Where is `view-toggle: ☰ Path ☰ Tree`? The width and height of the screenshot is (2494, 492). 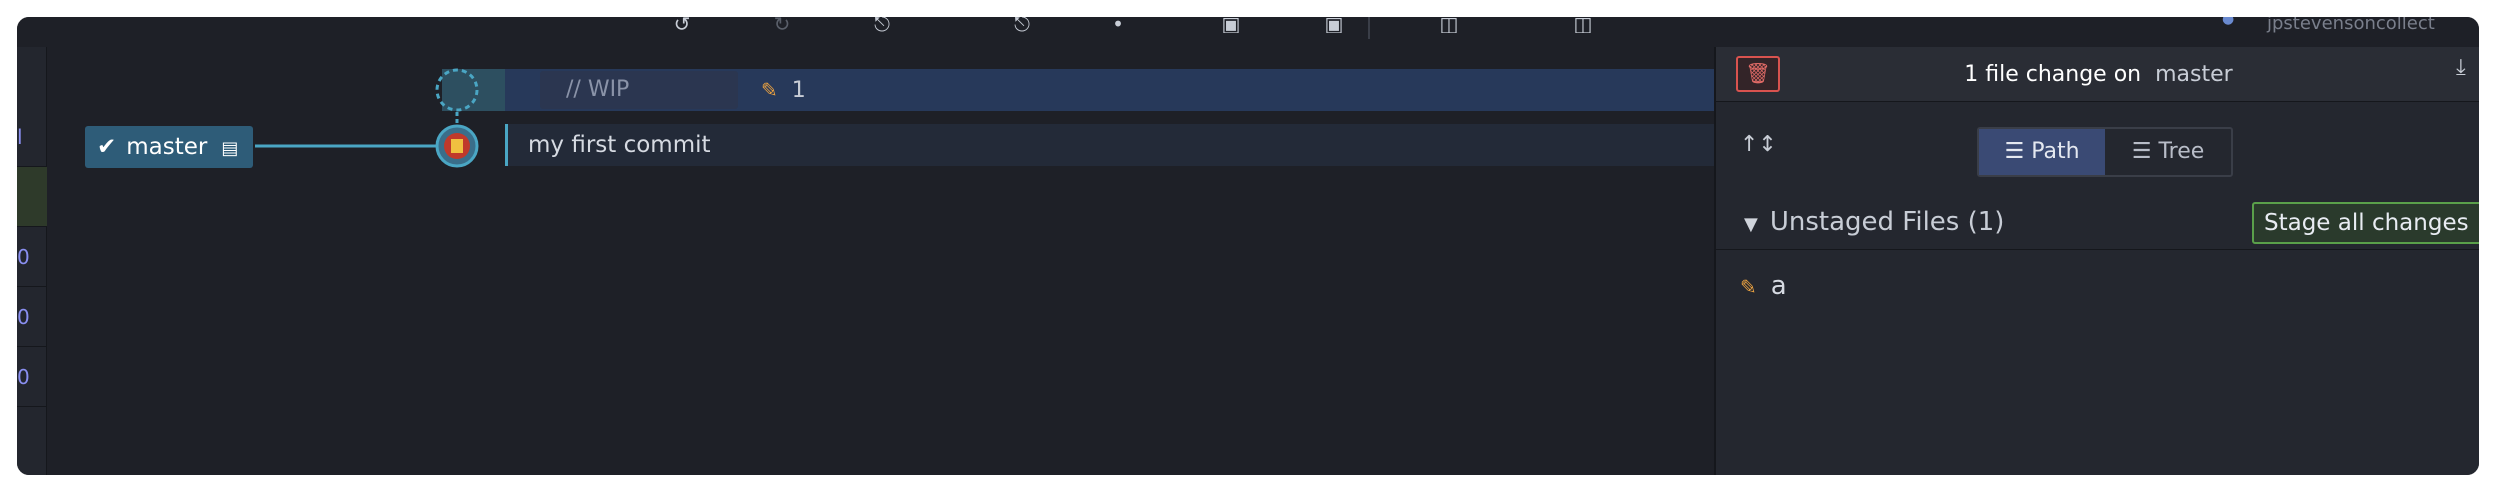 view-toggle: ☰ Path ☰ Tree is located at coordinates (2105, 152).